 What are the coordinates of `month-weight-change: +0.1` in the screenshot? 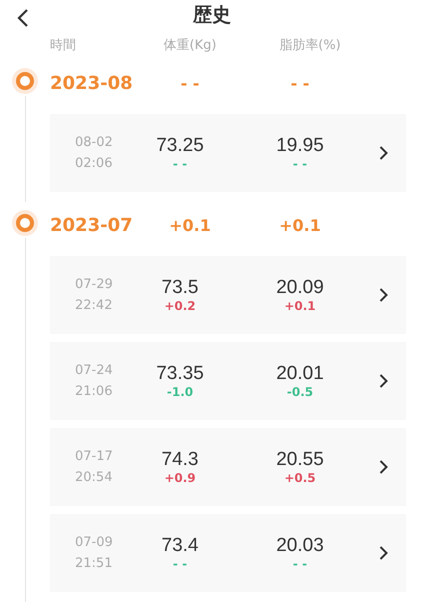 It's located at (190, 225).